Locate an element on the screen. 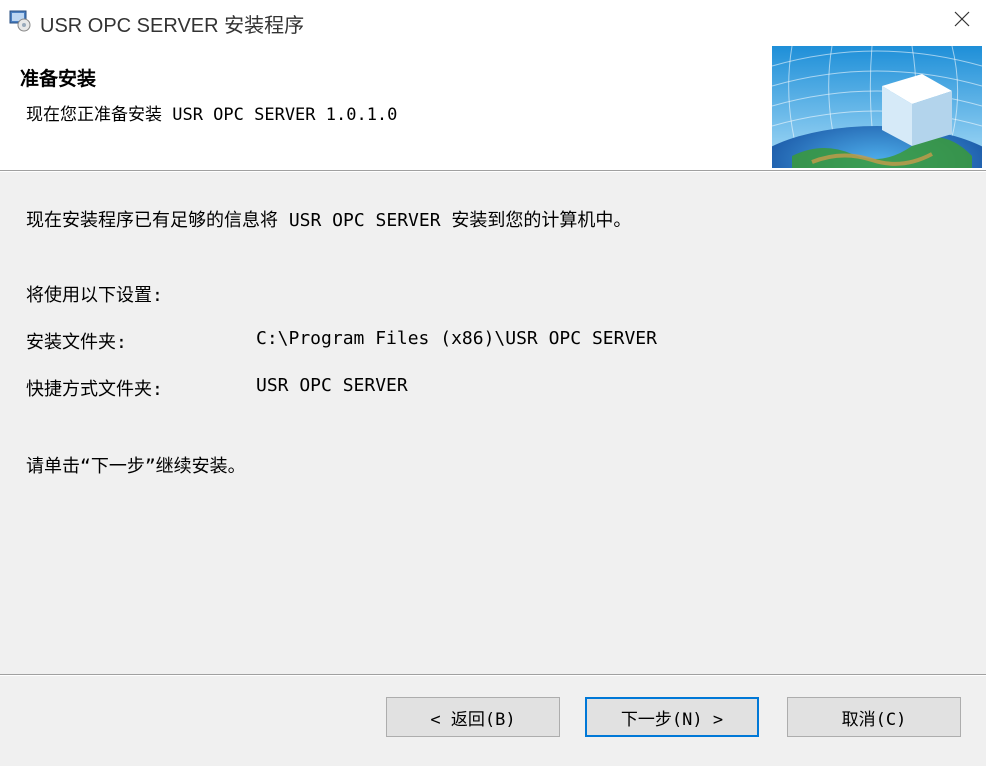  cancel-button: 取消(C) is located at coordinates (874, 717).